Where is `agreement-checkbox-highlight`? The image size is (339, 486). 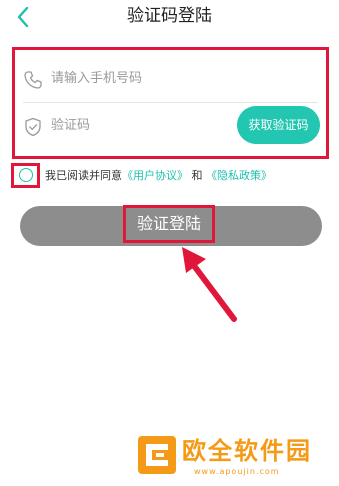
agreement-checkbox-highlight is located at coordinates (25, 175).